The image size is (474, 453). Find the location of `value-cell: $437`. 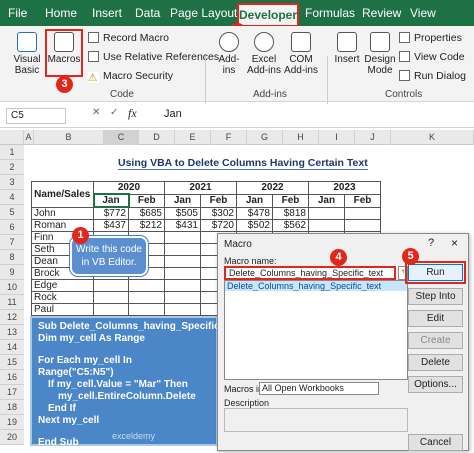

value-cell: $437 is located at coordinates (111, 225).